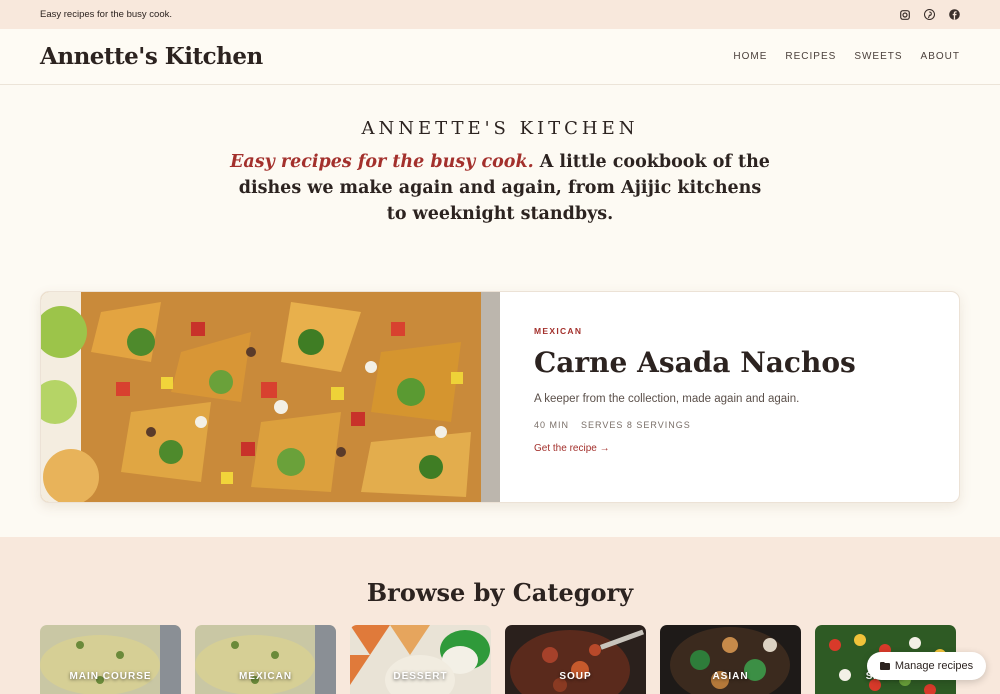 This screenshot has height=694, width=1000. I want to click on category-label: DESSERT, so click(420, 676).